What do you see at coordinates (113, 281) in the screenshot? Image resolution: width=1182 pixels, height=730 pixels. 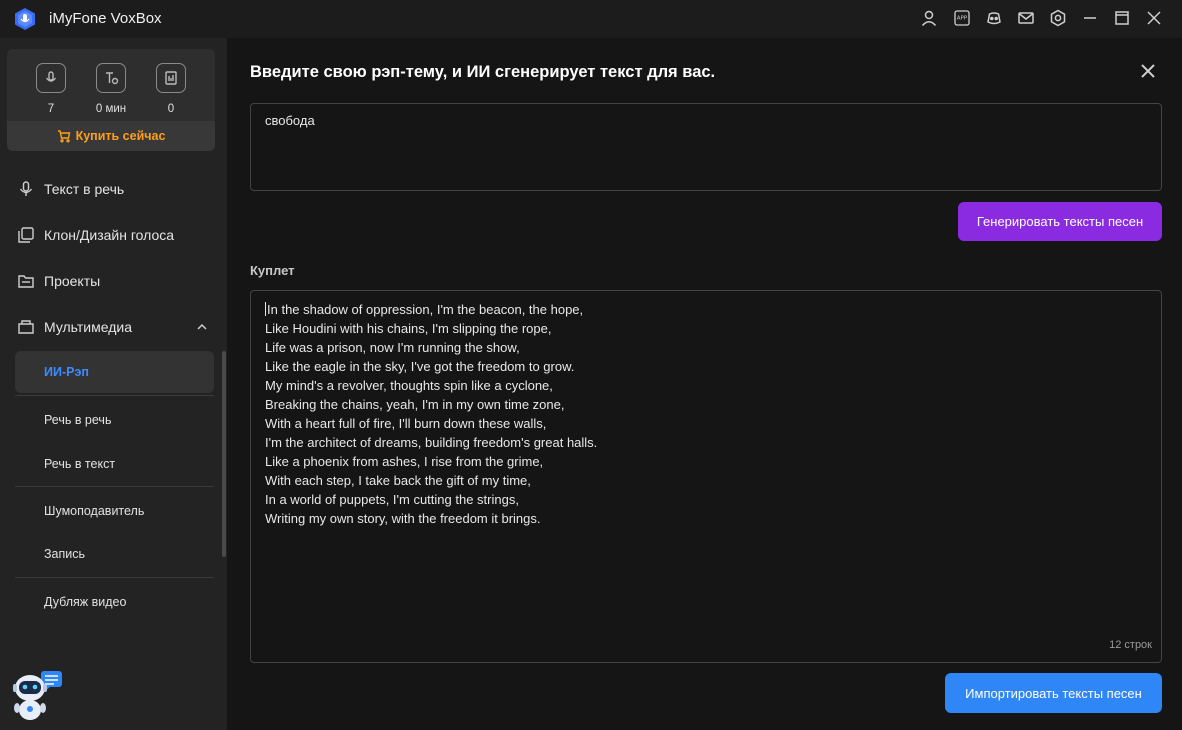 I see `nav-projects: Проекты` at bounding box center [113, 281].